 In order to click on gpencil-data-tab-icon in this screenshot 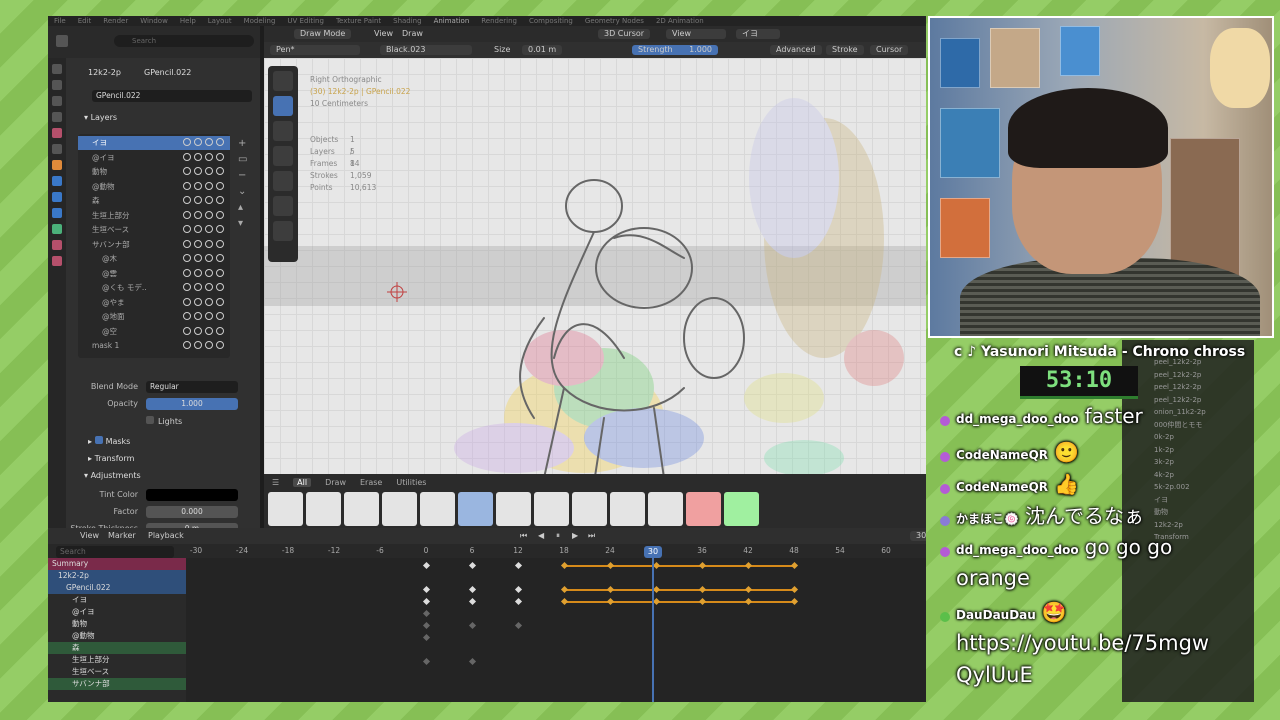, I will do `click(57, 229)`.